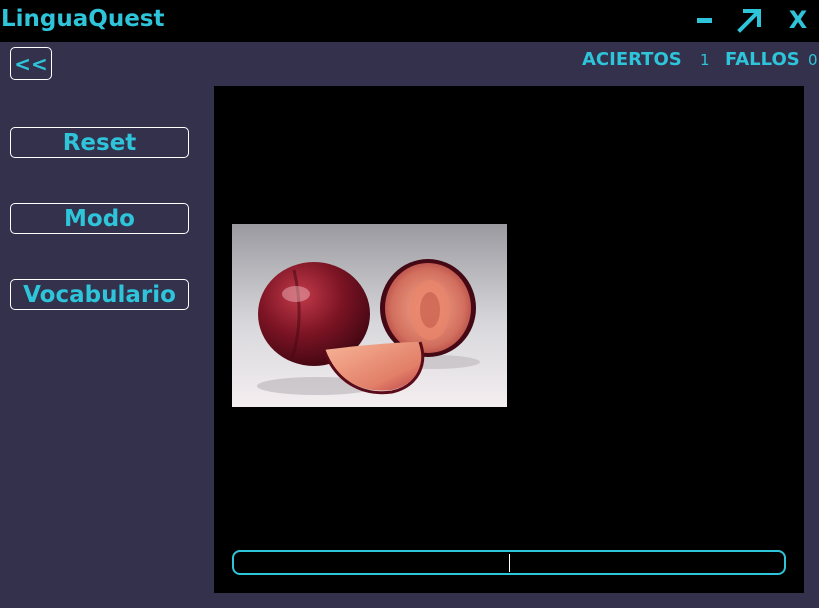  I want to click on maximize-button, so click(750, 20).